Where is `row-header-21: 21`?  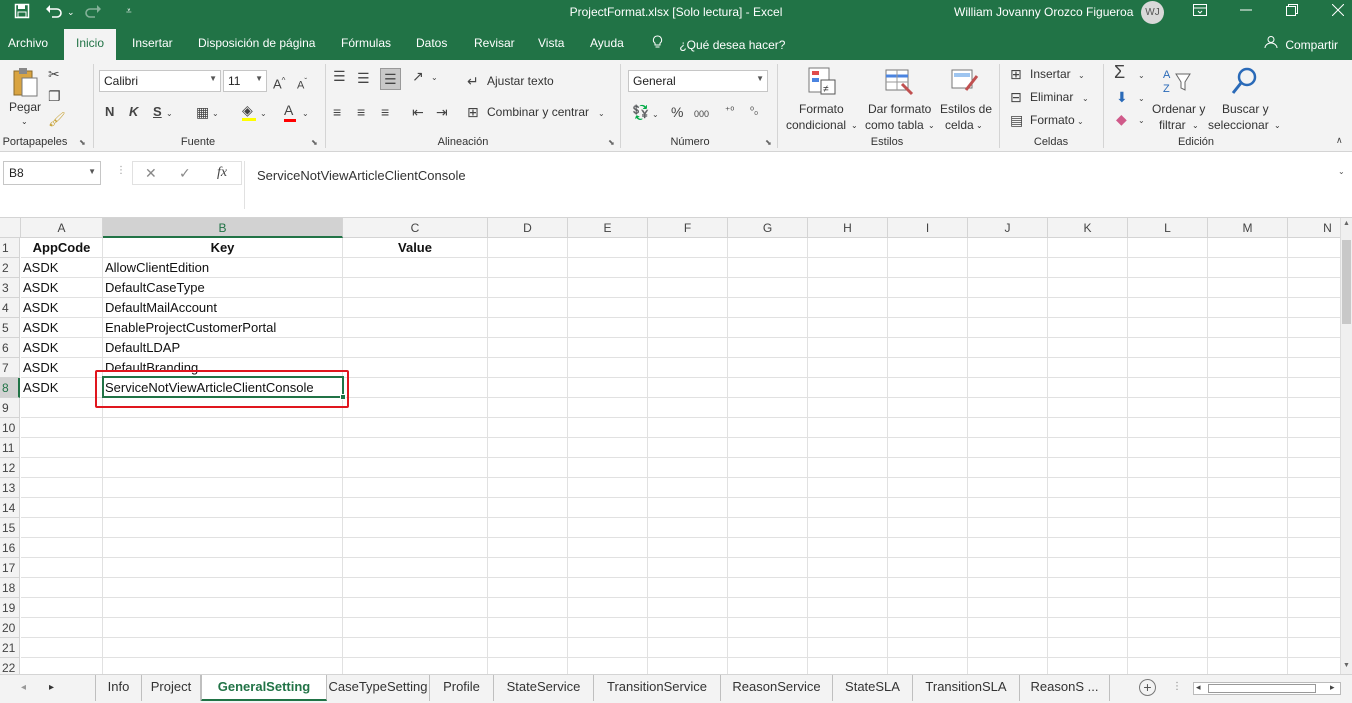
row-header-21: 21 is located at coordinates (10, 648).